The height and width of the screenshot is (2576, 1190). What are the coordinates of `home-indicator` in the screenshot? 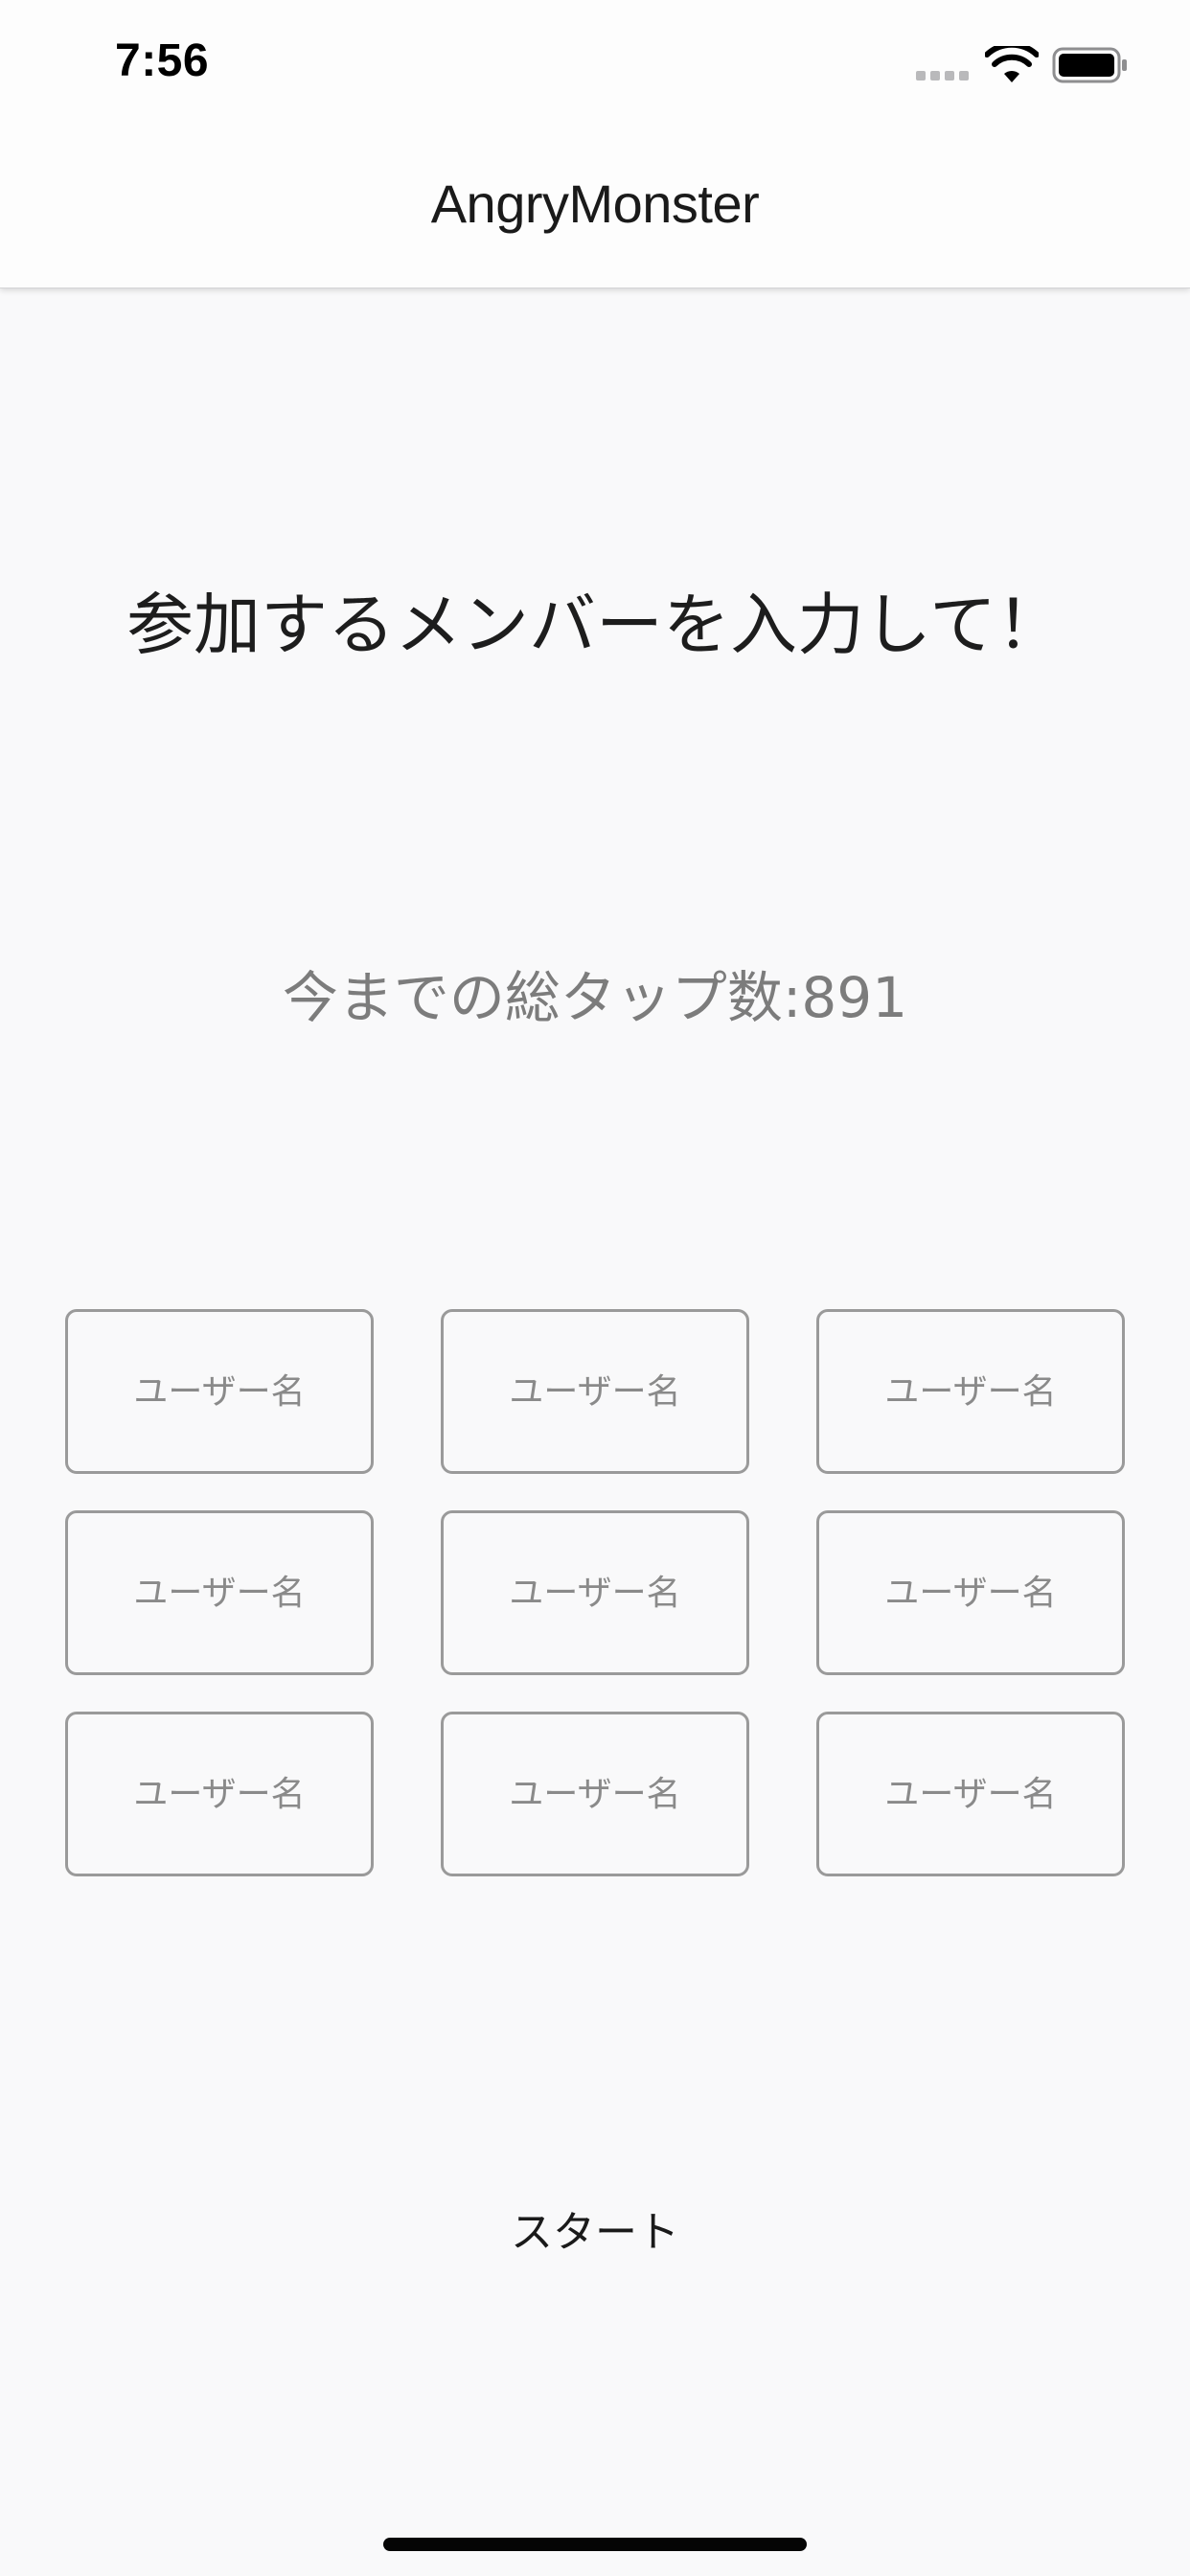 It's located at (595, 2544).